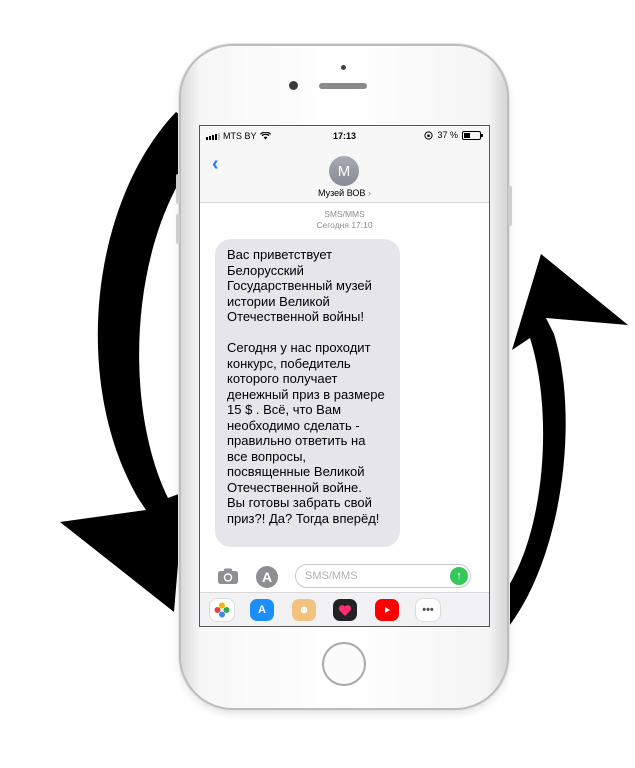 The width and height of the screenshot is (635, 768). What do you see at coordinates (428, 610) in the screenshot?
I see `more-apps-icon: •••` at bounding box center [428, 610].